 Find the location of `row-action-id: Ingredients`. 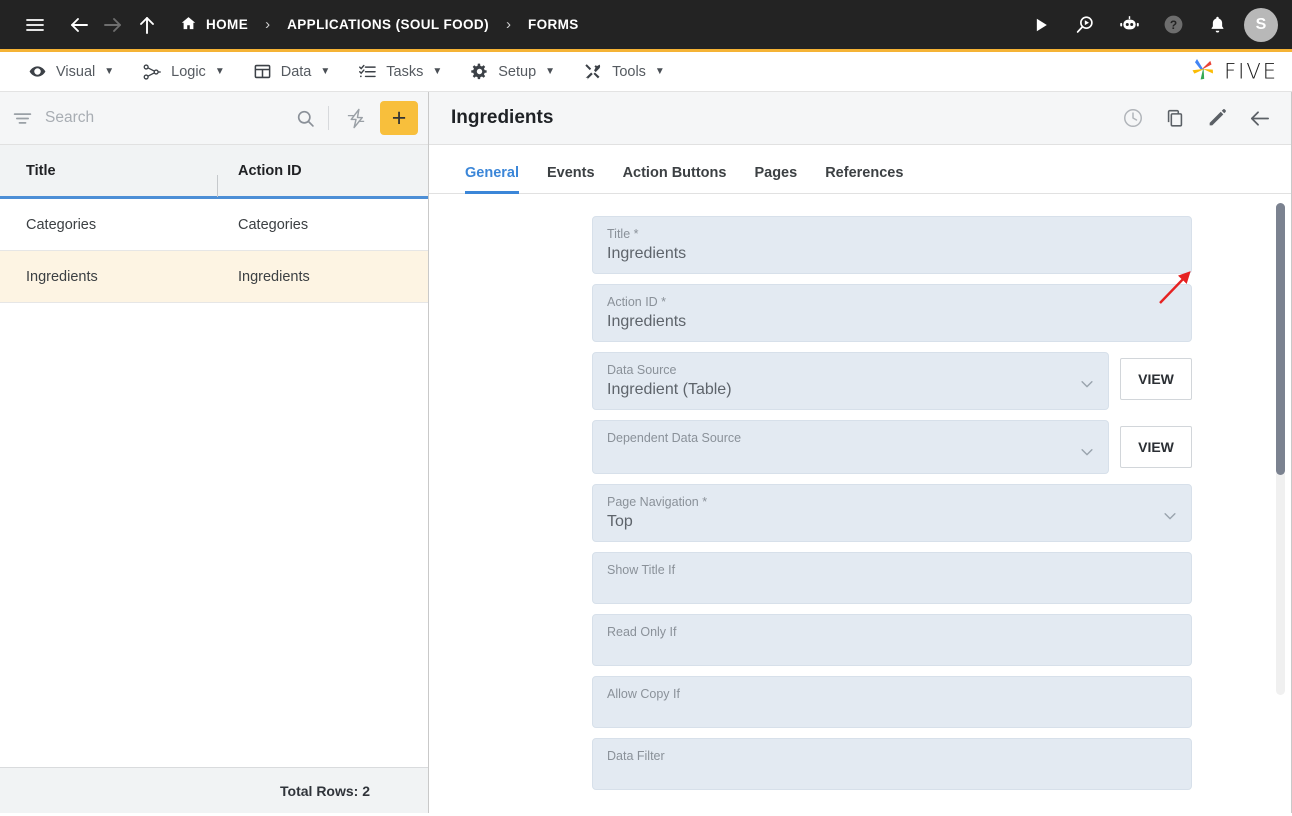

row-action-id: Ingredients is located at coordinates (274, 276).